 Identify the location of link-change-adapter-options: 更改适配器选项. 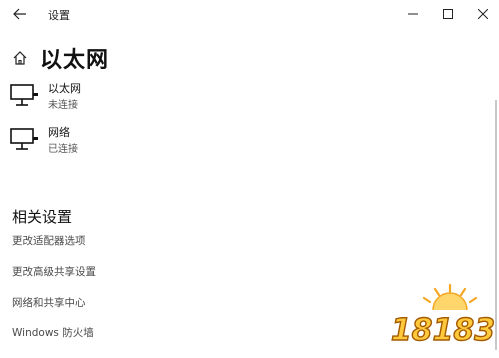
(49, 240).